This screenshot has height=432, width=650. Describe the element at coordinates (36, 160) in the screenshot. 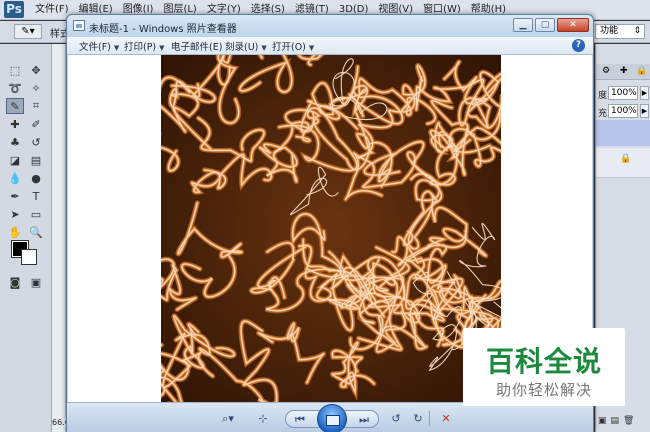

I see `gradient-tool-icon: ▤` at that location.